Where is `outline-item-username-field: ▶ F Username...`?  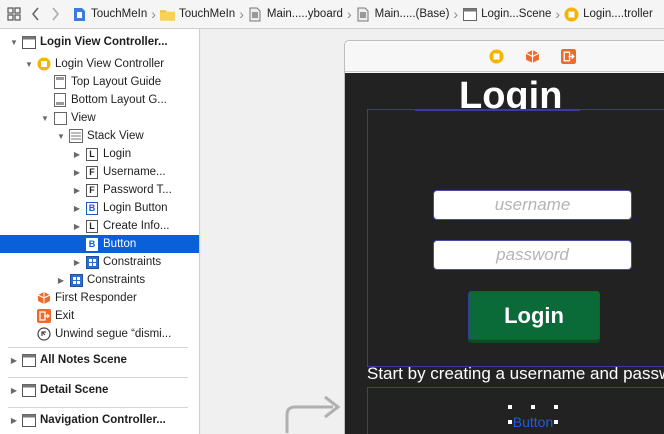
outline-item-username-field: ▶ F Username... is located at coordinates (99, 172).